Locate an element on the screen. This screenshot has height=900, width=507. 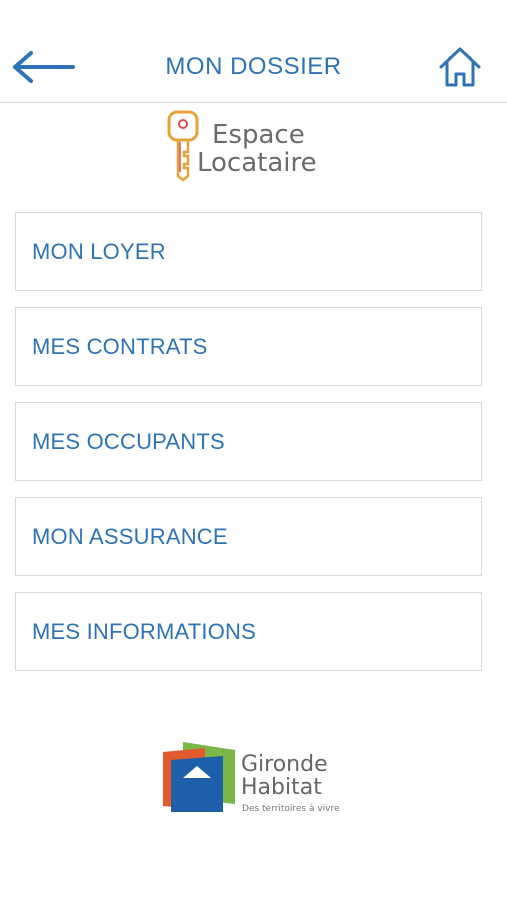
gironde-habitat-logo: Gironde Habitat Des territoires à vivre is located at coordinates (253, 780).